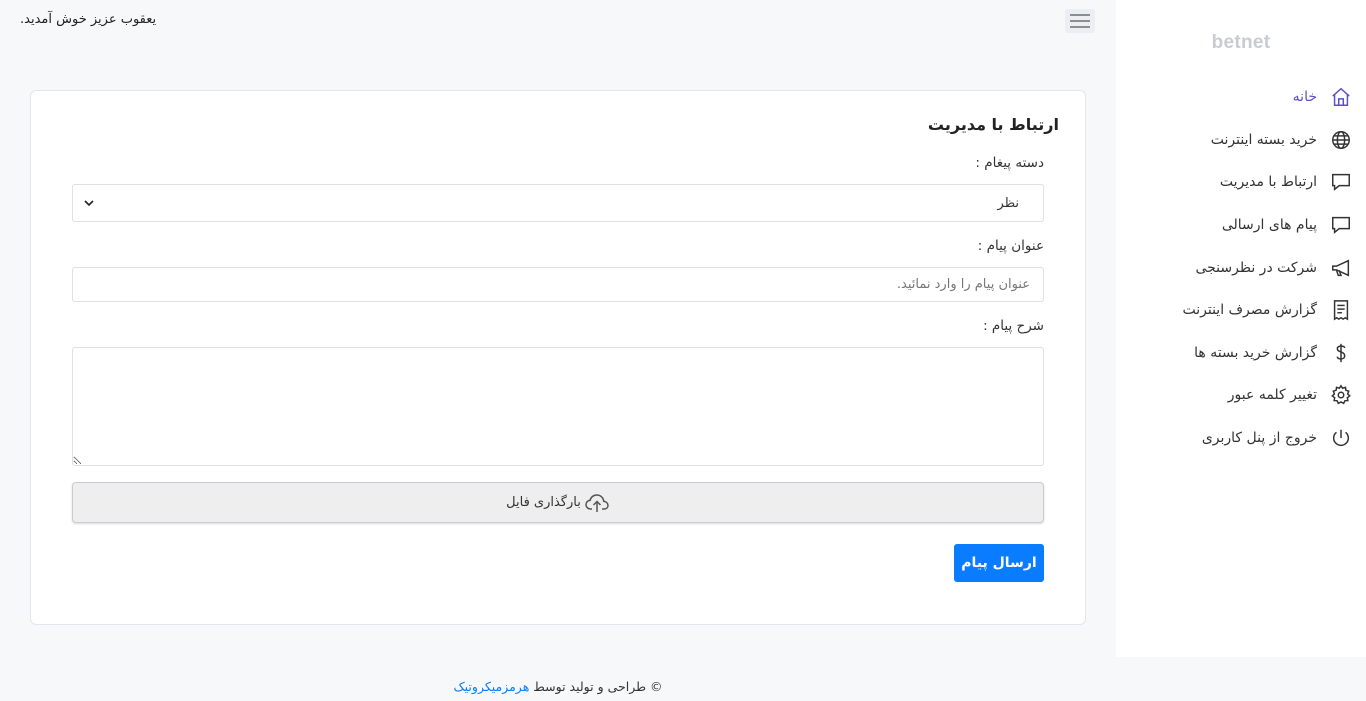  I want to click on menu-toggle-button, so click(1080, 21).